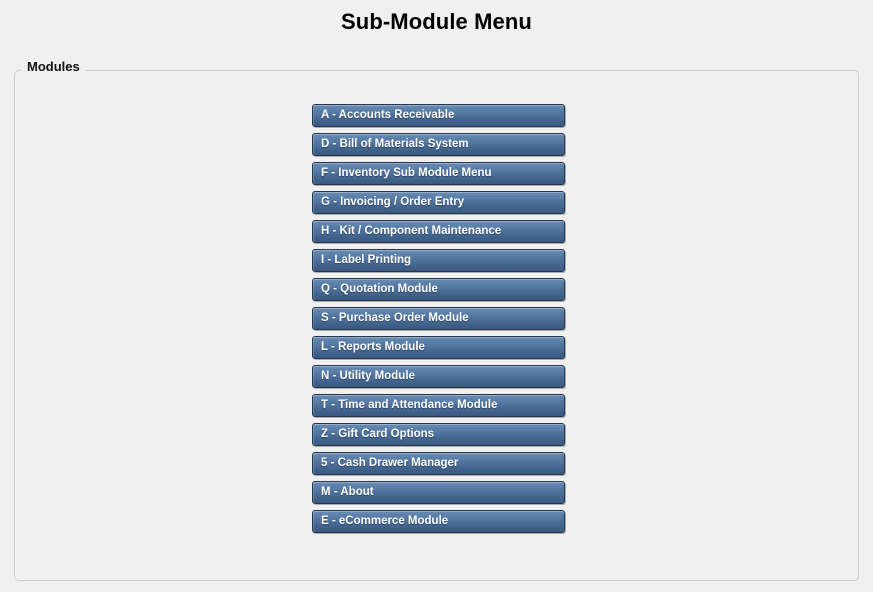  I want to click on module-button-s: S - Purchase Order Module, so click(438, 318).